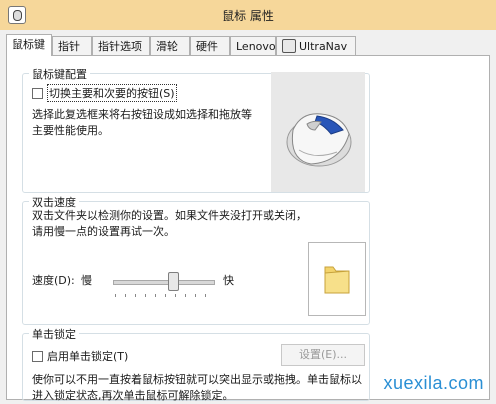 The height and width of the screenshot is (404, 496). I want to click on tab-buttons: 鼠标键, so click(29, 45).